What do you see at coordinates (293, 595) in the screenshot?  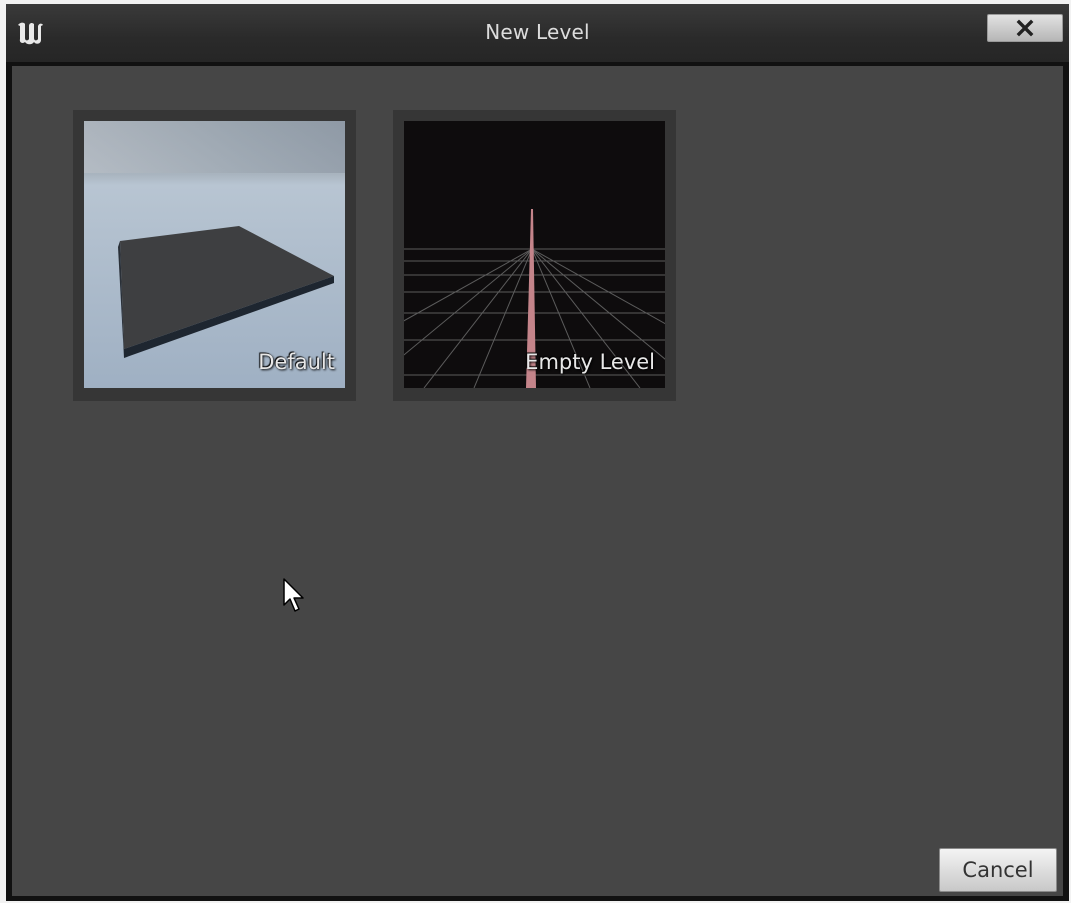 I see `mouse-cursor-icon` at bounding box center [293, 595].